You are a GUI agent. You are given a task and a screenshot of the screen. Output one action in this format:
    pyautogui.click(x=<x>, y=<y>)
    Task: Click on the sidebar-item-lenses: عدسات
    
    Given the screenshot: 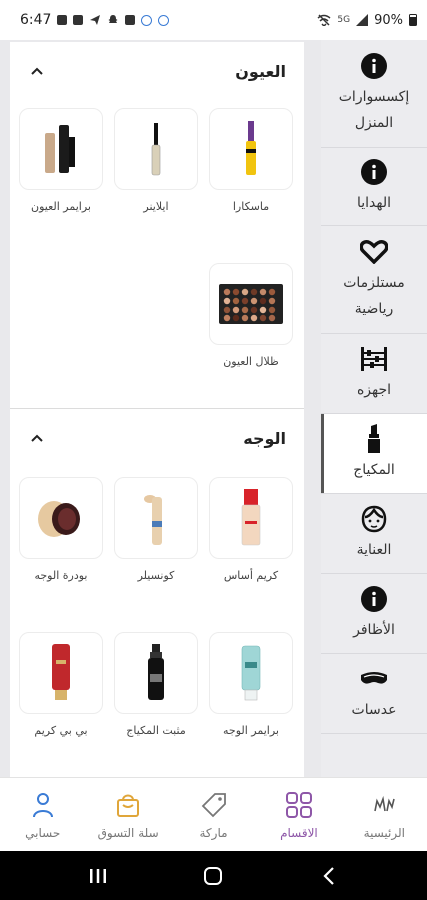 What is the action you would take?
    pyautogui.click(x=374, y=694)
    